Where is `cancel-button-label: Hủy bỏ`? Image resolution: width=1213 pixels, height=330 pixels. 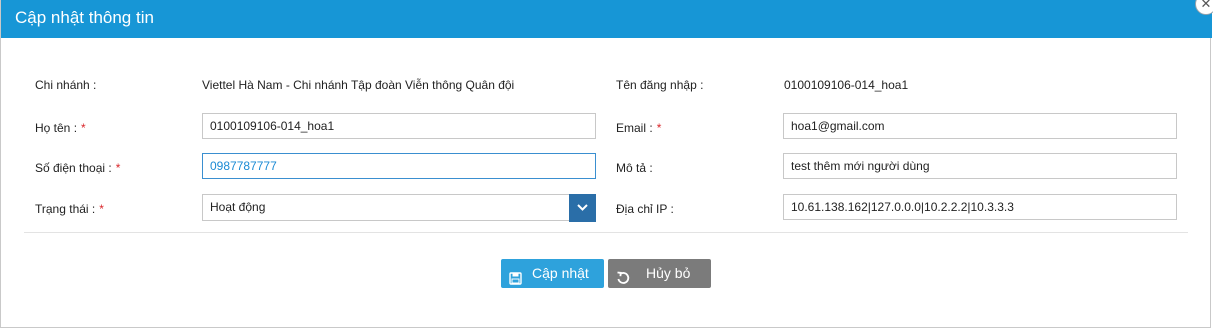 cancel-button-label: Hủy bỏ is located at coordinates (668, 273).